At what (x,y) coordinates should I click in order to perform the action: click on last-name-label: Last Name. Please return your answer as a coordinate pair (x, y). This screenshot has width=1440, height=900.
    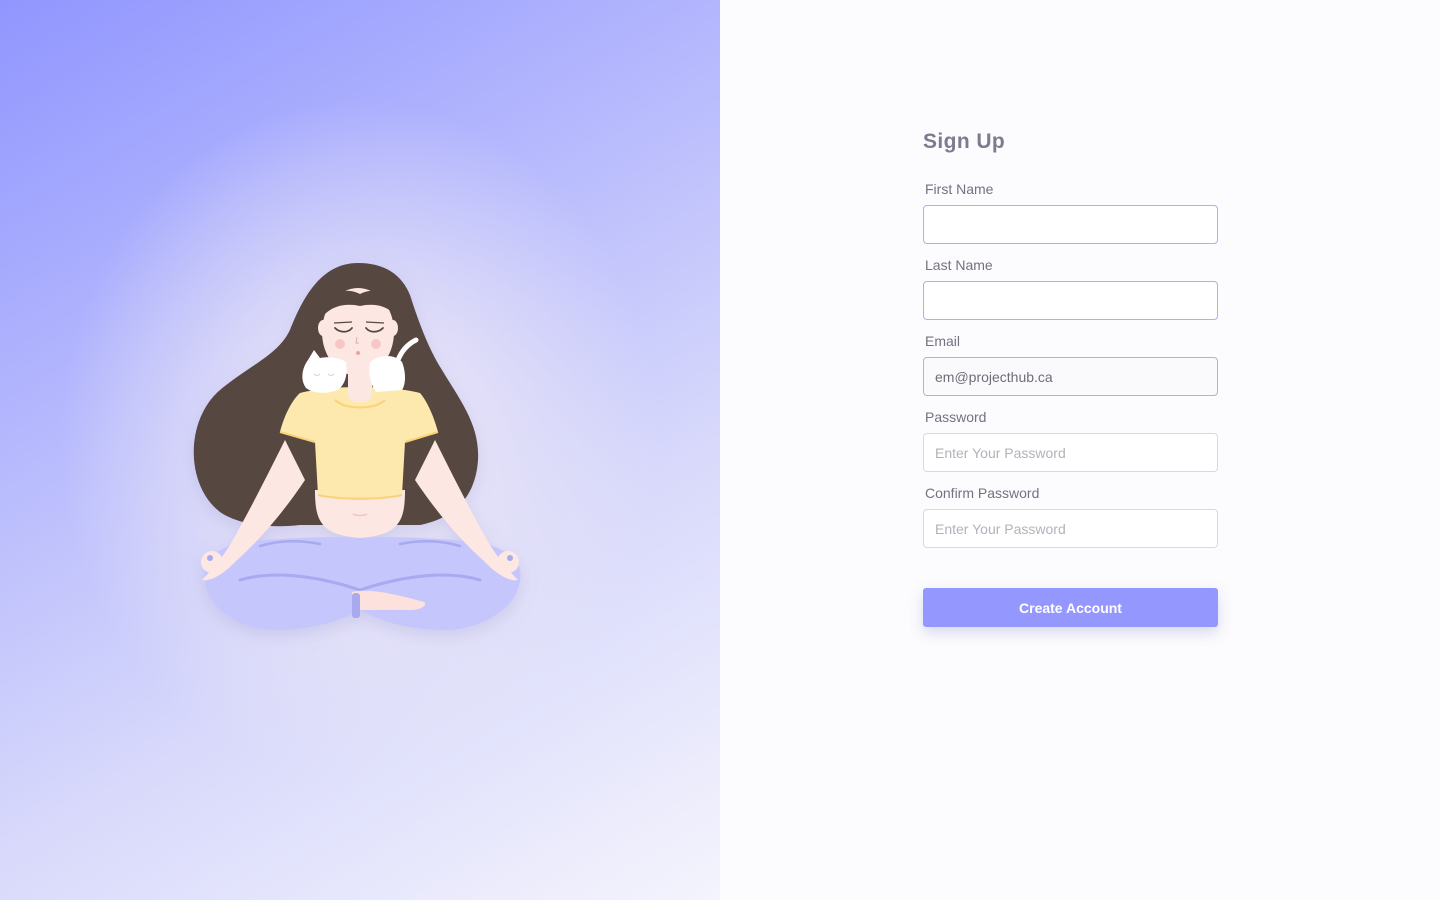
    Looking at the image, I should click on (959, 265).